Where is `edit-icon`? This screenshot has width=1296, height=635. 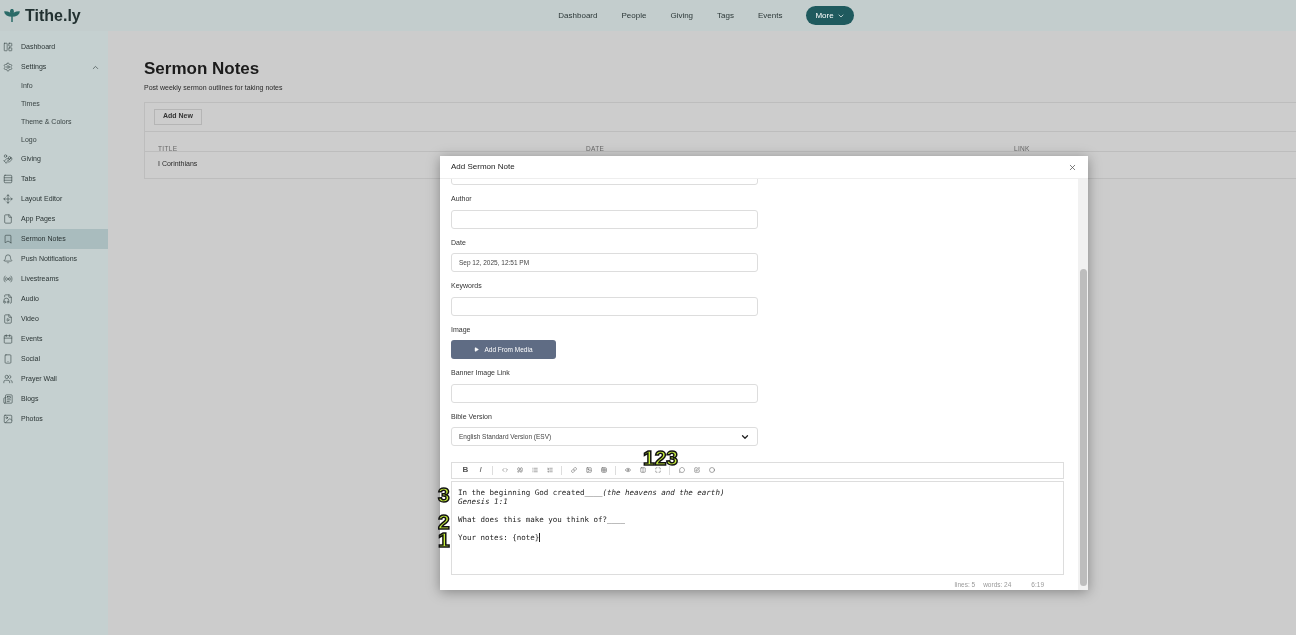
edit-icon is located at coordinates (696, 470).